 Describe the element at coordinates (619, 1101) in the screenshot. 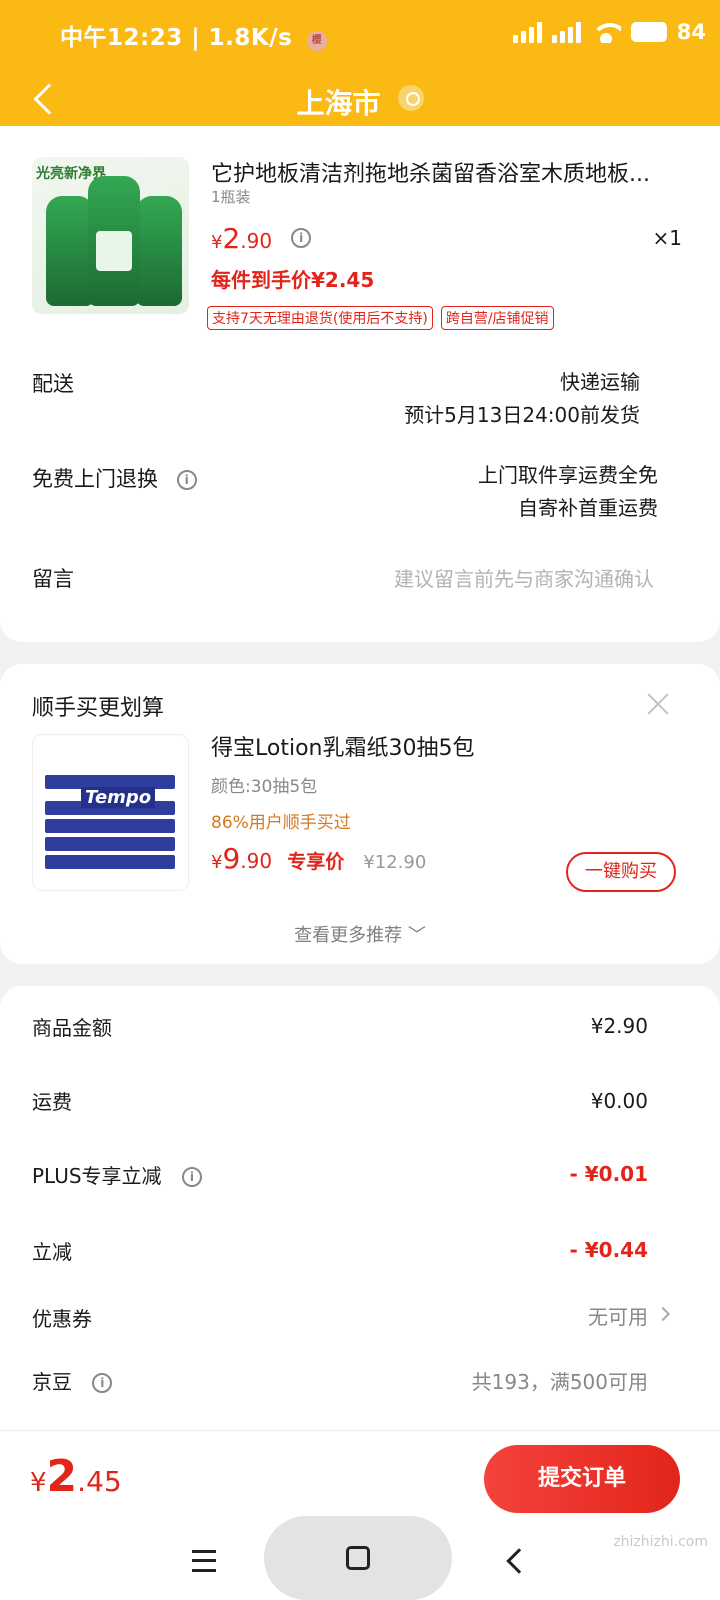

I see `shipping-value: ¥0.00` at that location.